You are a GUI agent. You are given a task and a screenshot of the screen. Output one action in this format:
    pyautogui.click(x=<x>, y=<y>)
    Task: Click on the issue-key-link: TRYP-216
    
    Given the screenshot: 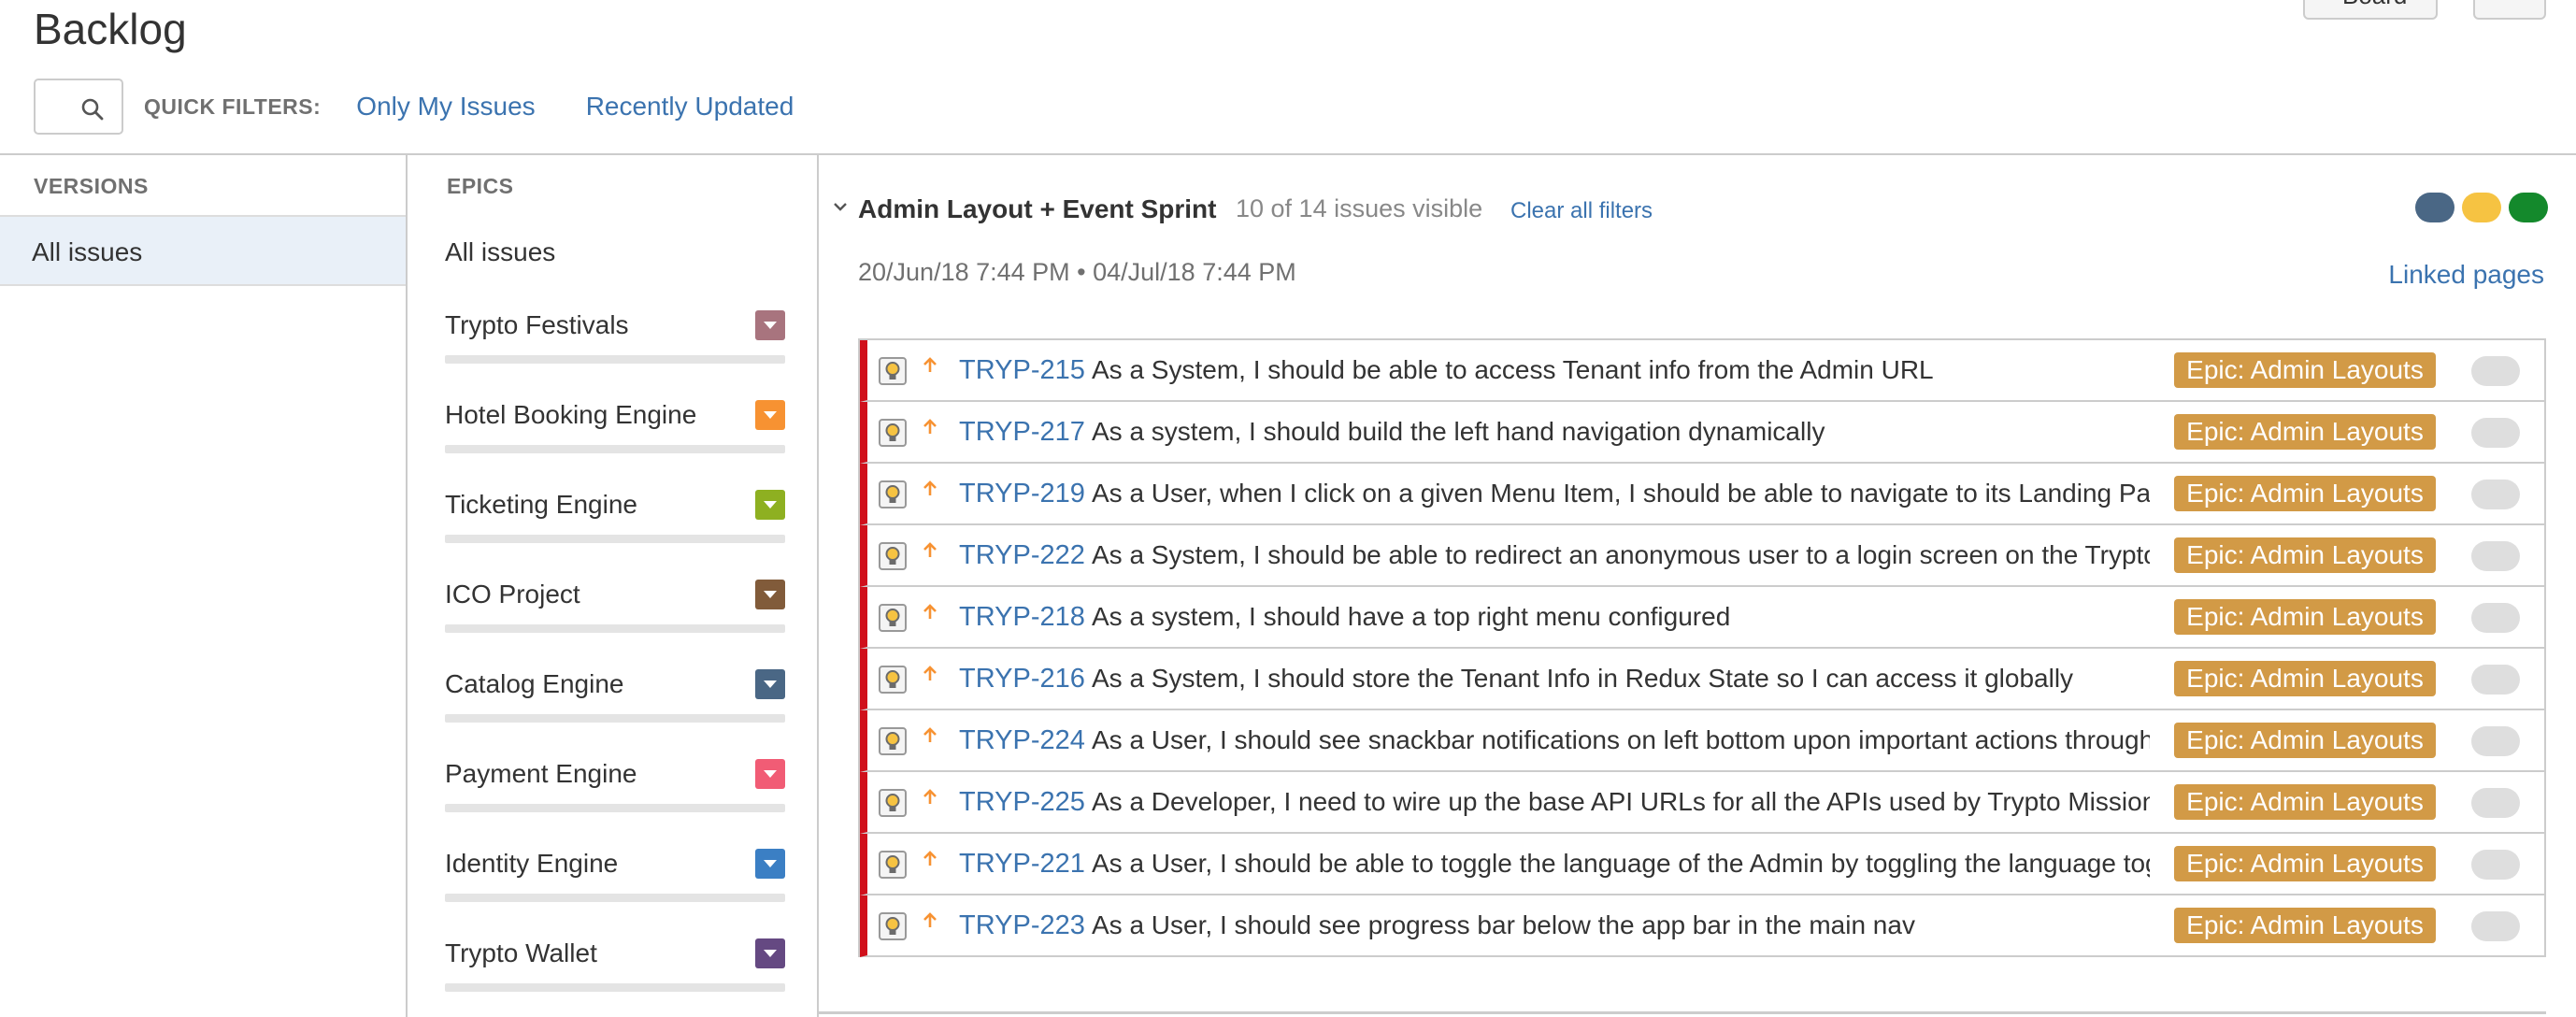 What is the action you would take?
    pyautogui.click(x=1022, y=679)
    